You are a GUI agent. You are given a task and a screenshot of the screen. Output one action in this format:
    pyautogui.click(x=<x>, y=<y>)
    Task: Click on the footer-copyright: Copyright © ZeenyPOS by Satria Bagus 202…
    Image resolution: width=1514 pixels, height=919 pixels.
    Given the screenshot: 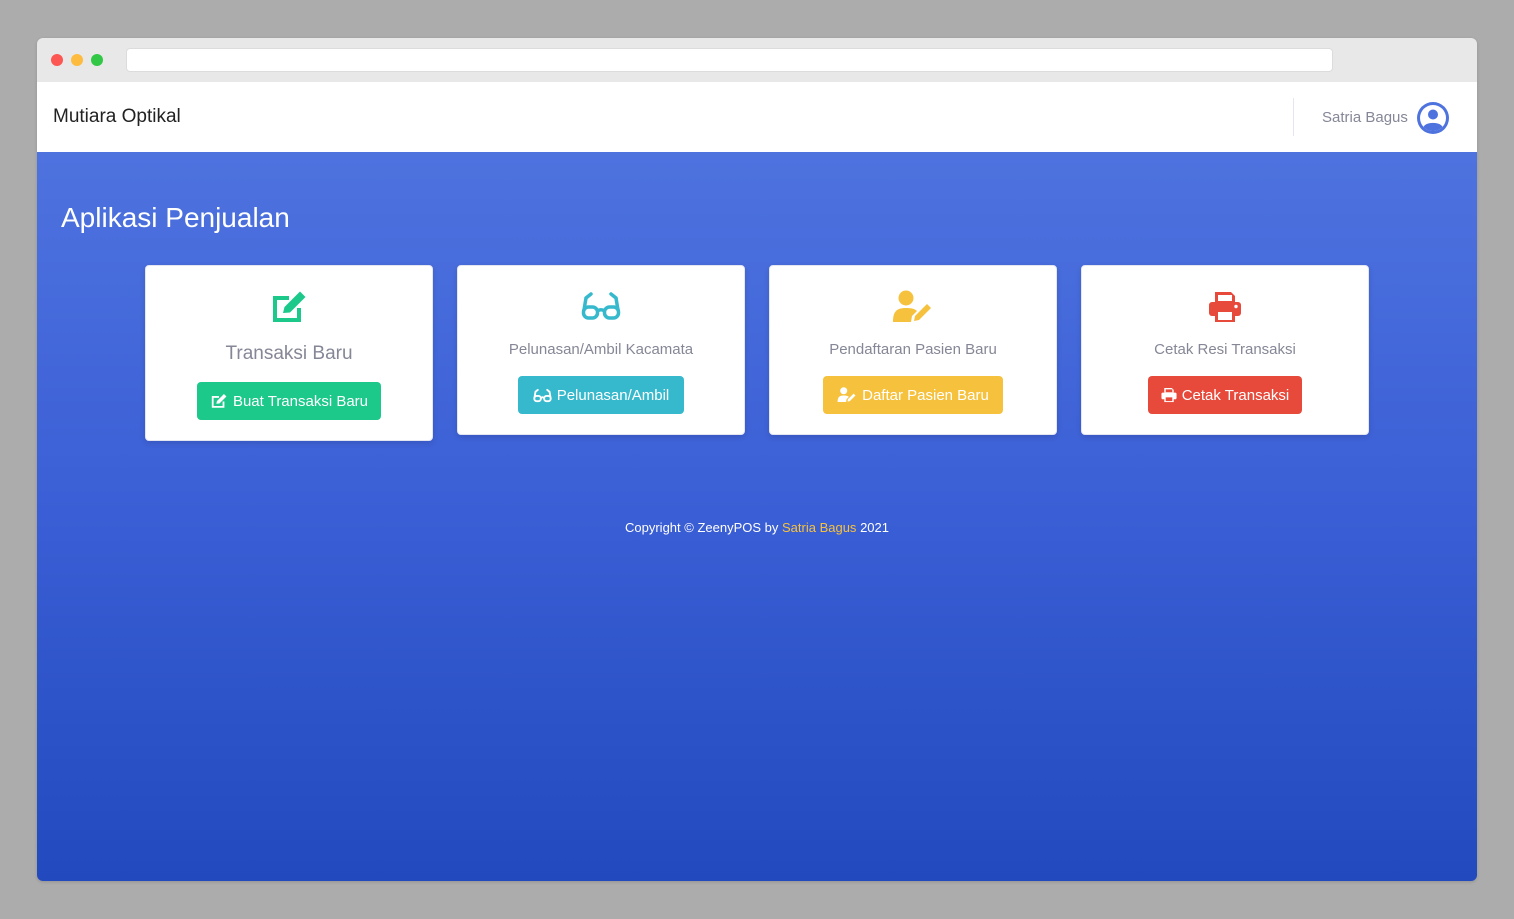 What is the action you would take?
    pyautogui.click(x=757, y=527)
    